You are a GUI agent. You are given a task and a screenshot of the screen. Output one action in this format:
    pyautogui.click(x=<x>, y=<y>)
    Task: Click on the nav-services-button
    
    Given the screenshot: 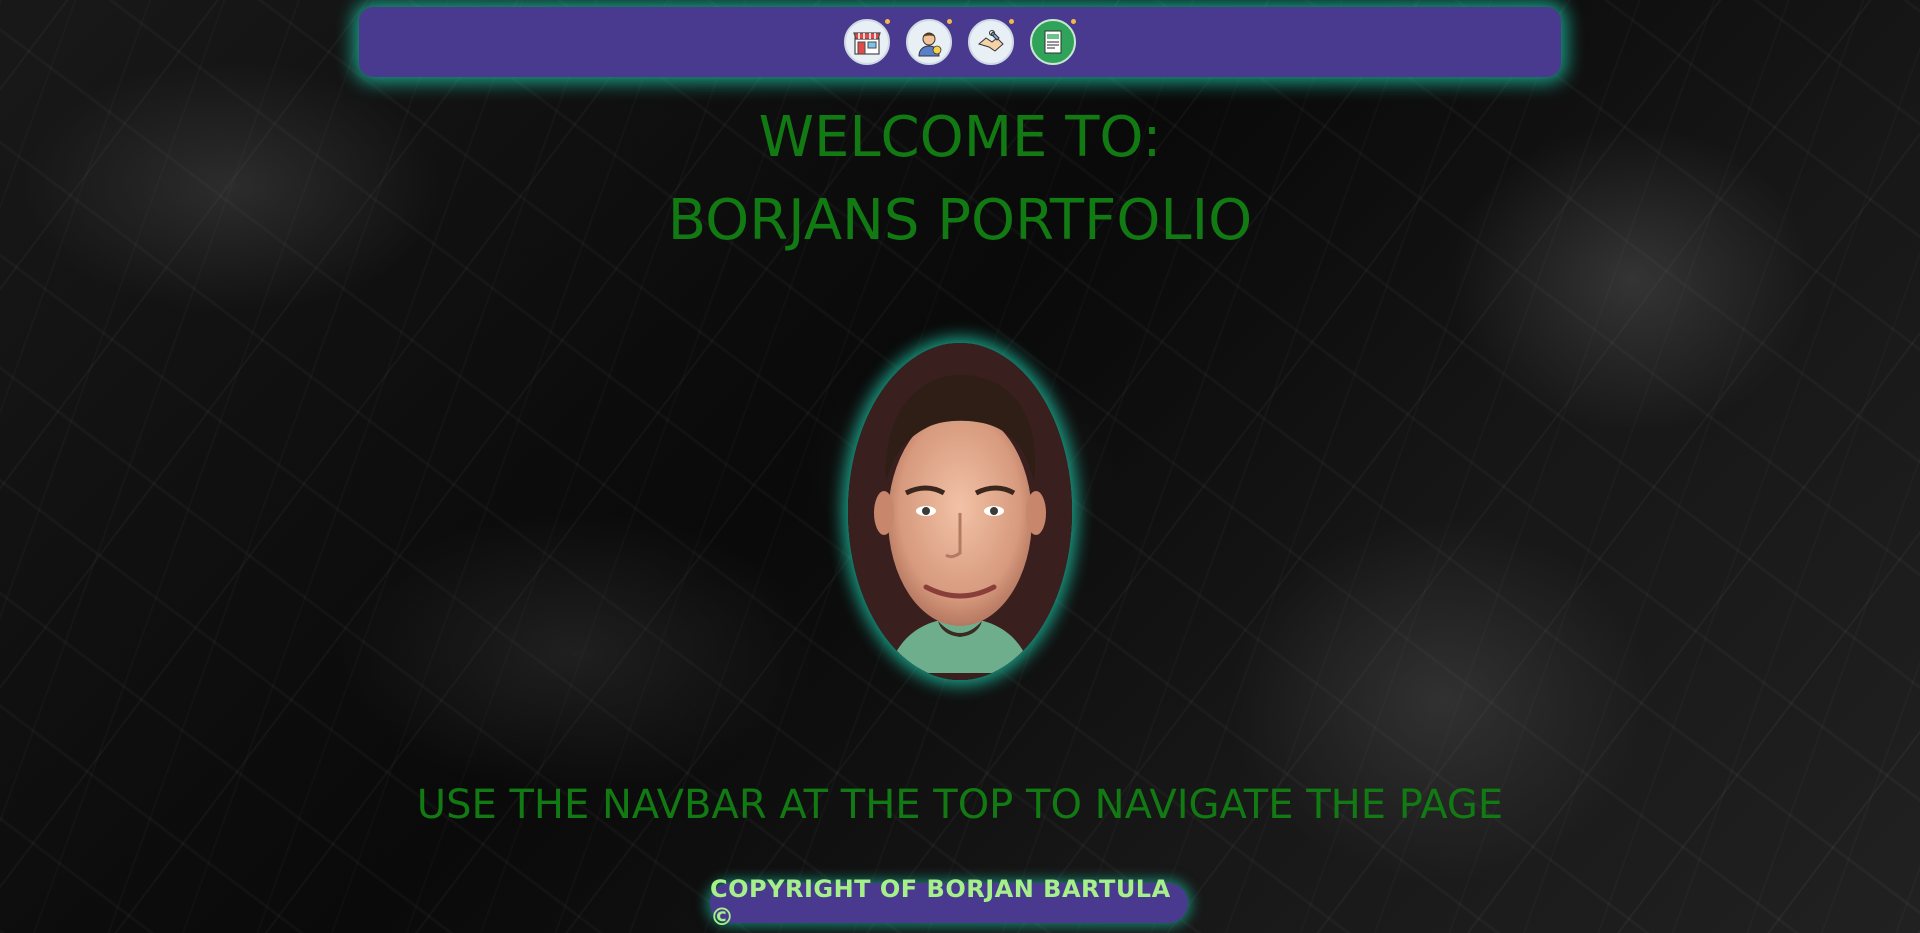 What is the action you would take?
    pyautogui.click(x=991, y=42)
    